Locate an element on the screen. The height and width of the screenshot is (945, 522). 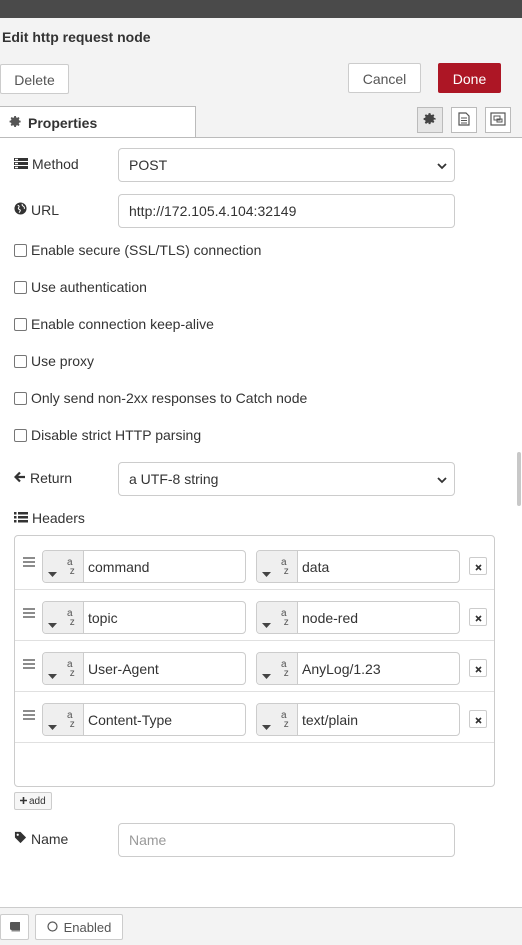
url-label-row: URL is located at coordinates (36, 210).